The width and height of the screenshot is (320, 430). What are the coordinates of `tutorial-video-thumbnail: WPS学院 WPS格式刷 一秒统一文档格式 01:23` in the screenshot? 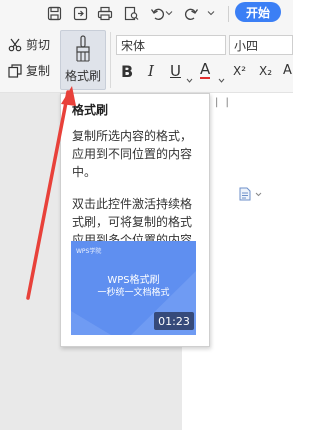 It's located at (133, 288).